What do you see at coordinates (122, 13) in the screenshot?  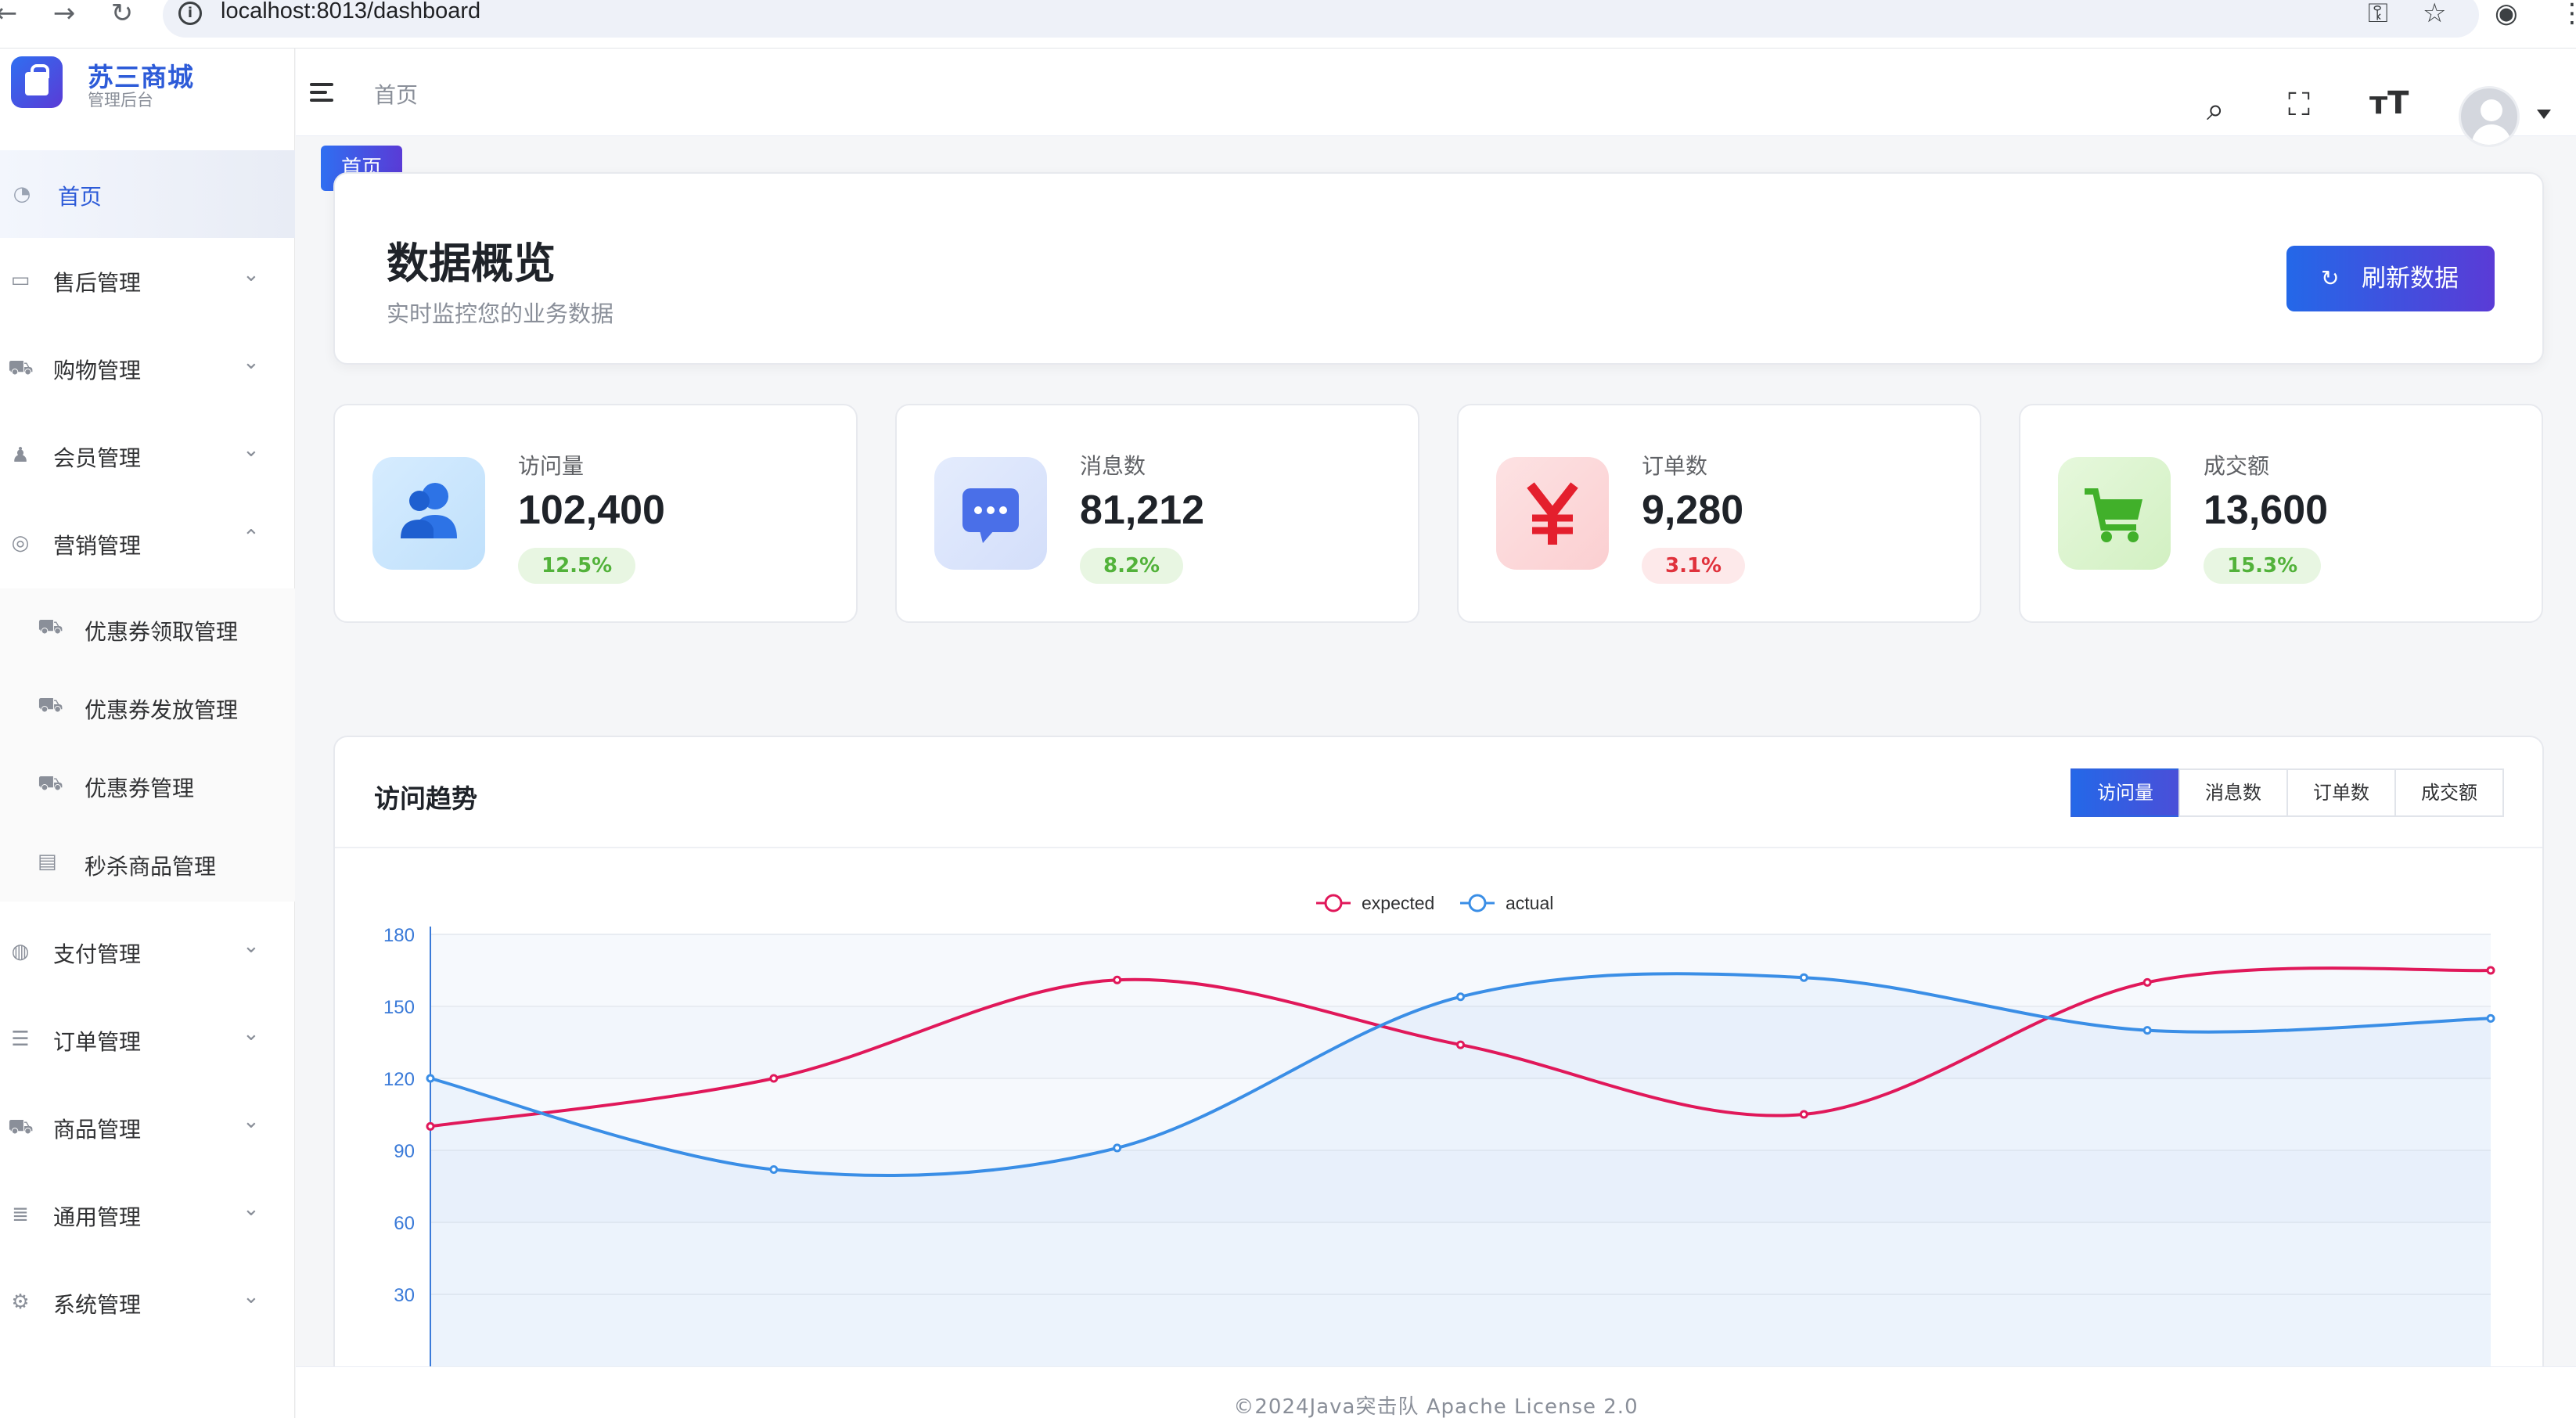 I see `reload-icon: ↻` at bounding box center [122, 13].